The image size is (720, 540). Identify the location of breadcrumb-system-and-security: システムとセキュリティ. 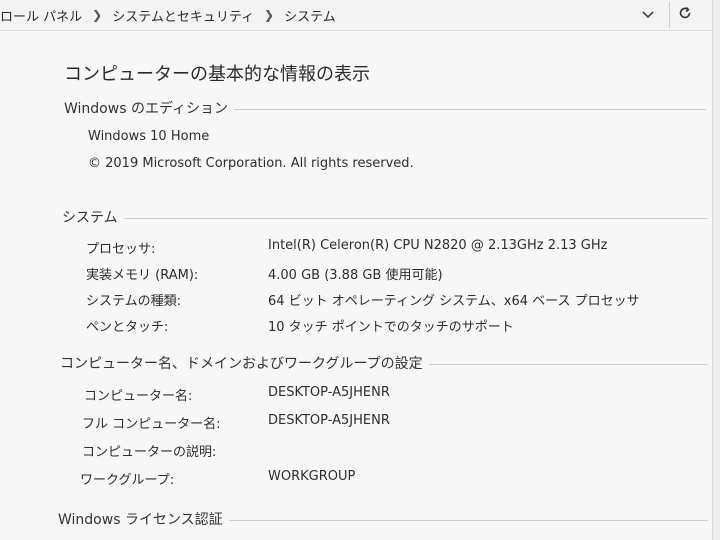
(183, 15).